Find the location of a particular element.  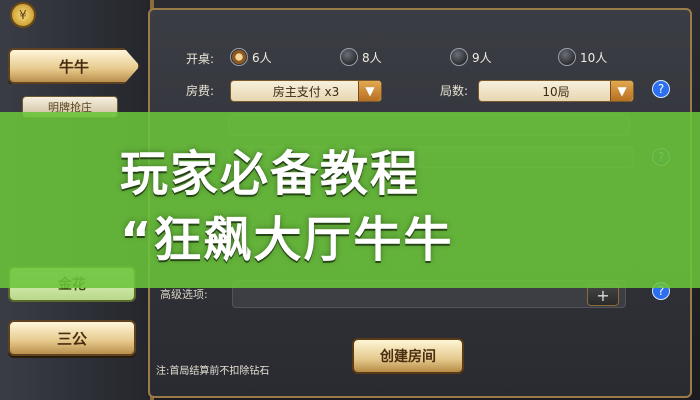

option-label: 6人 is located at coordinates (262, 57).